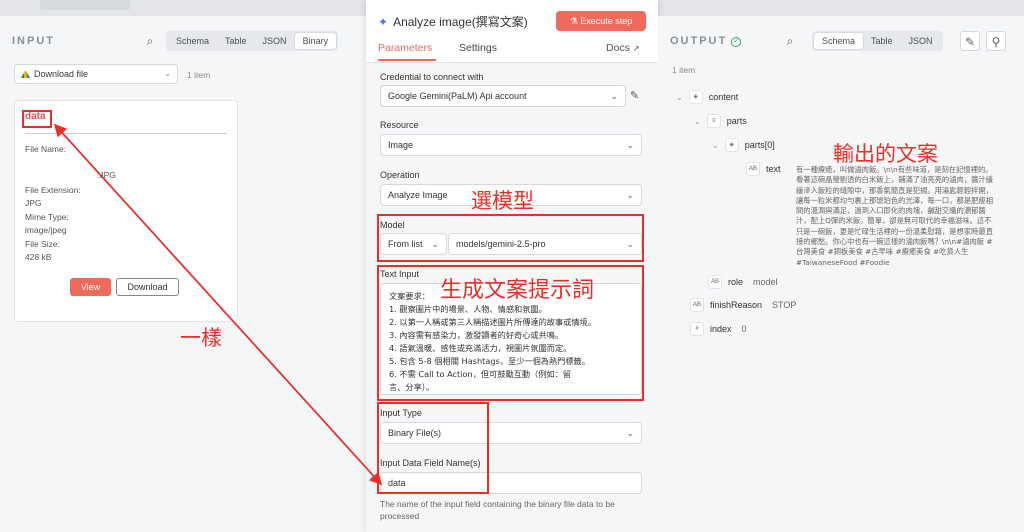 This screenshot has height=532, width=1024. I want to click on annotation-output-text: 輸出的文案, so click(885, 154).